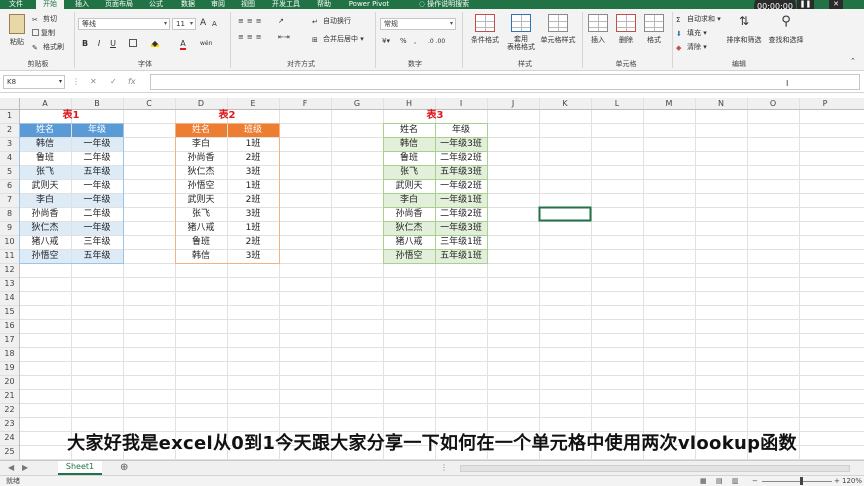 The height and width of the screenshot is (486, 864). Describe the element at coordinates (9, 410) in the screenshot. I see `row-header-22: 22` at that location.